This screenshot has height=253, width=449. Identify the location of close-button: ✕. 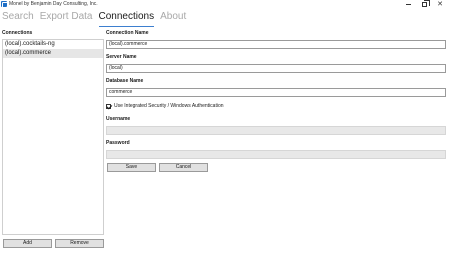
(440, 4).